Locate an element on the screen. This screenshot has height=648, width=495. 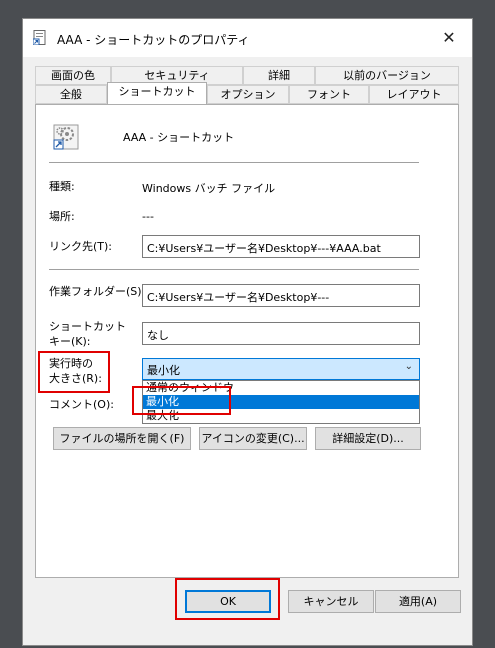
type-value: Windows バッチ ファイル is located at coordinates (209, 188).